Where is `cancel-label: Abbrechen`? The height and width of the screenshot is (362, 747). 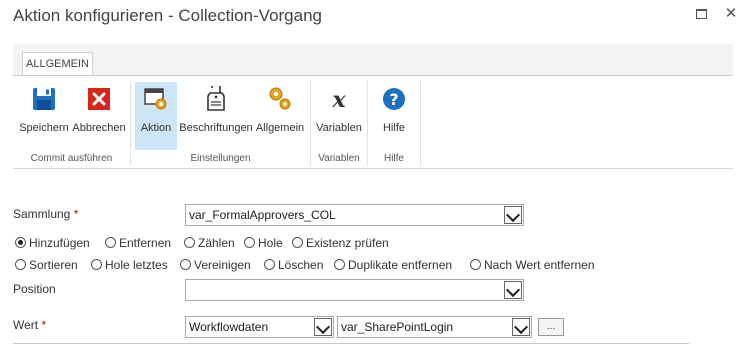
cancel-label: Abbrechen is located at coordinates (99, 128).